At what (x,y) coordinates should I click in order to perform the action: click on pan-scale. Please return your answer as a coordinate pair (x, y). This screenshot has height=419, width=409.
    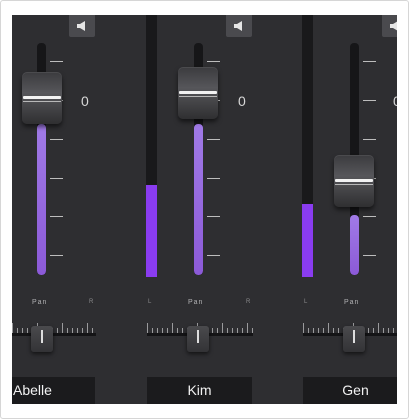
    Looking at the image, I should click on (54, 327).